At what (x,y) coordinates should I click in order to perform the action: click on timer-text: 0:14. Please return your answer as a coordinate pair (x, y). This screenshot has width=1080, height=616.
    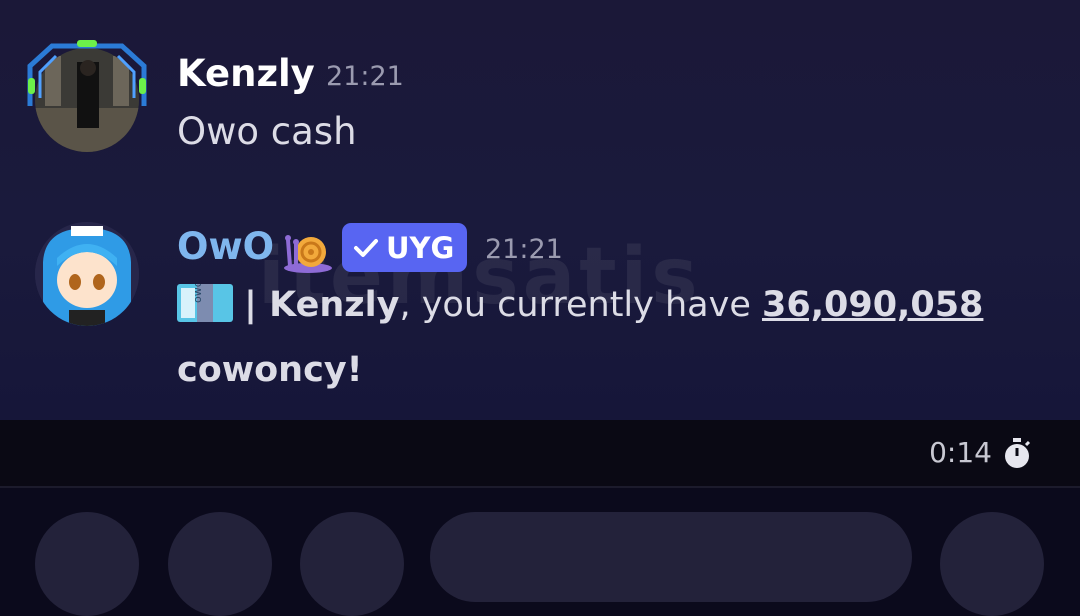
    Looking at the image, I should click on (960, 452).